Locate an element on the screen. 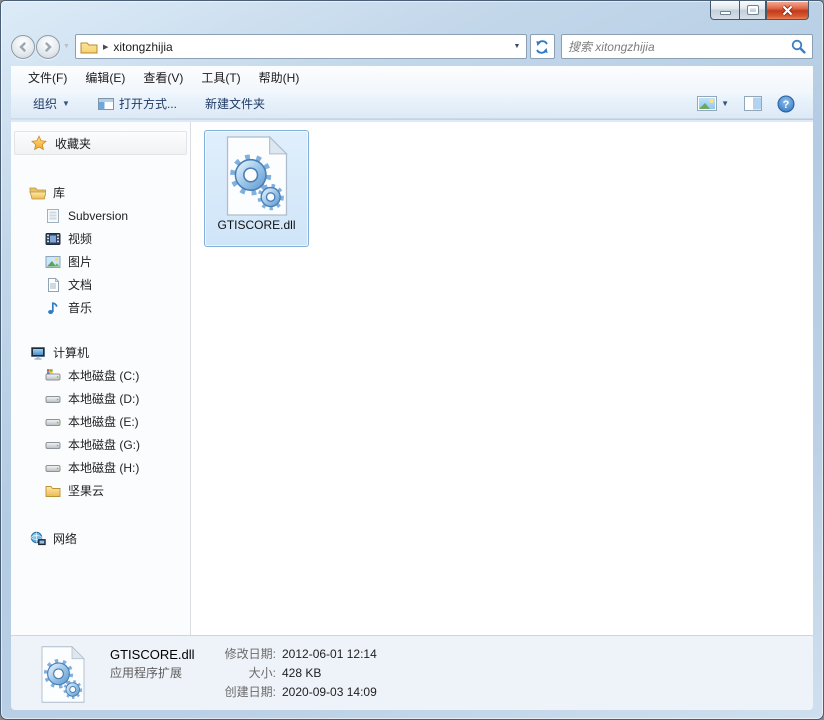 This screenshot has height=720, width=824. new-folder-button: 新建文件夹 is located at coordinates (235, 103).